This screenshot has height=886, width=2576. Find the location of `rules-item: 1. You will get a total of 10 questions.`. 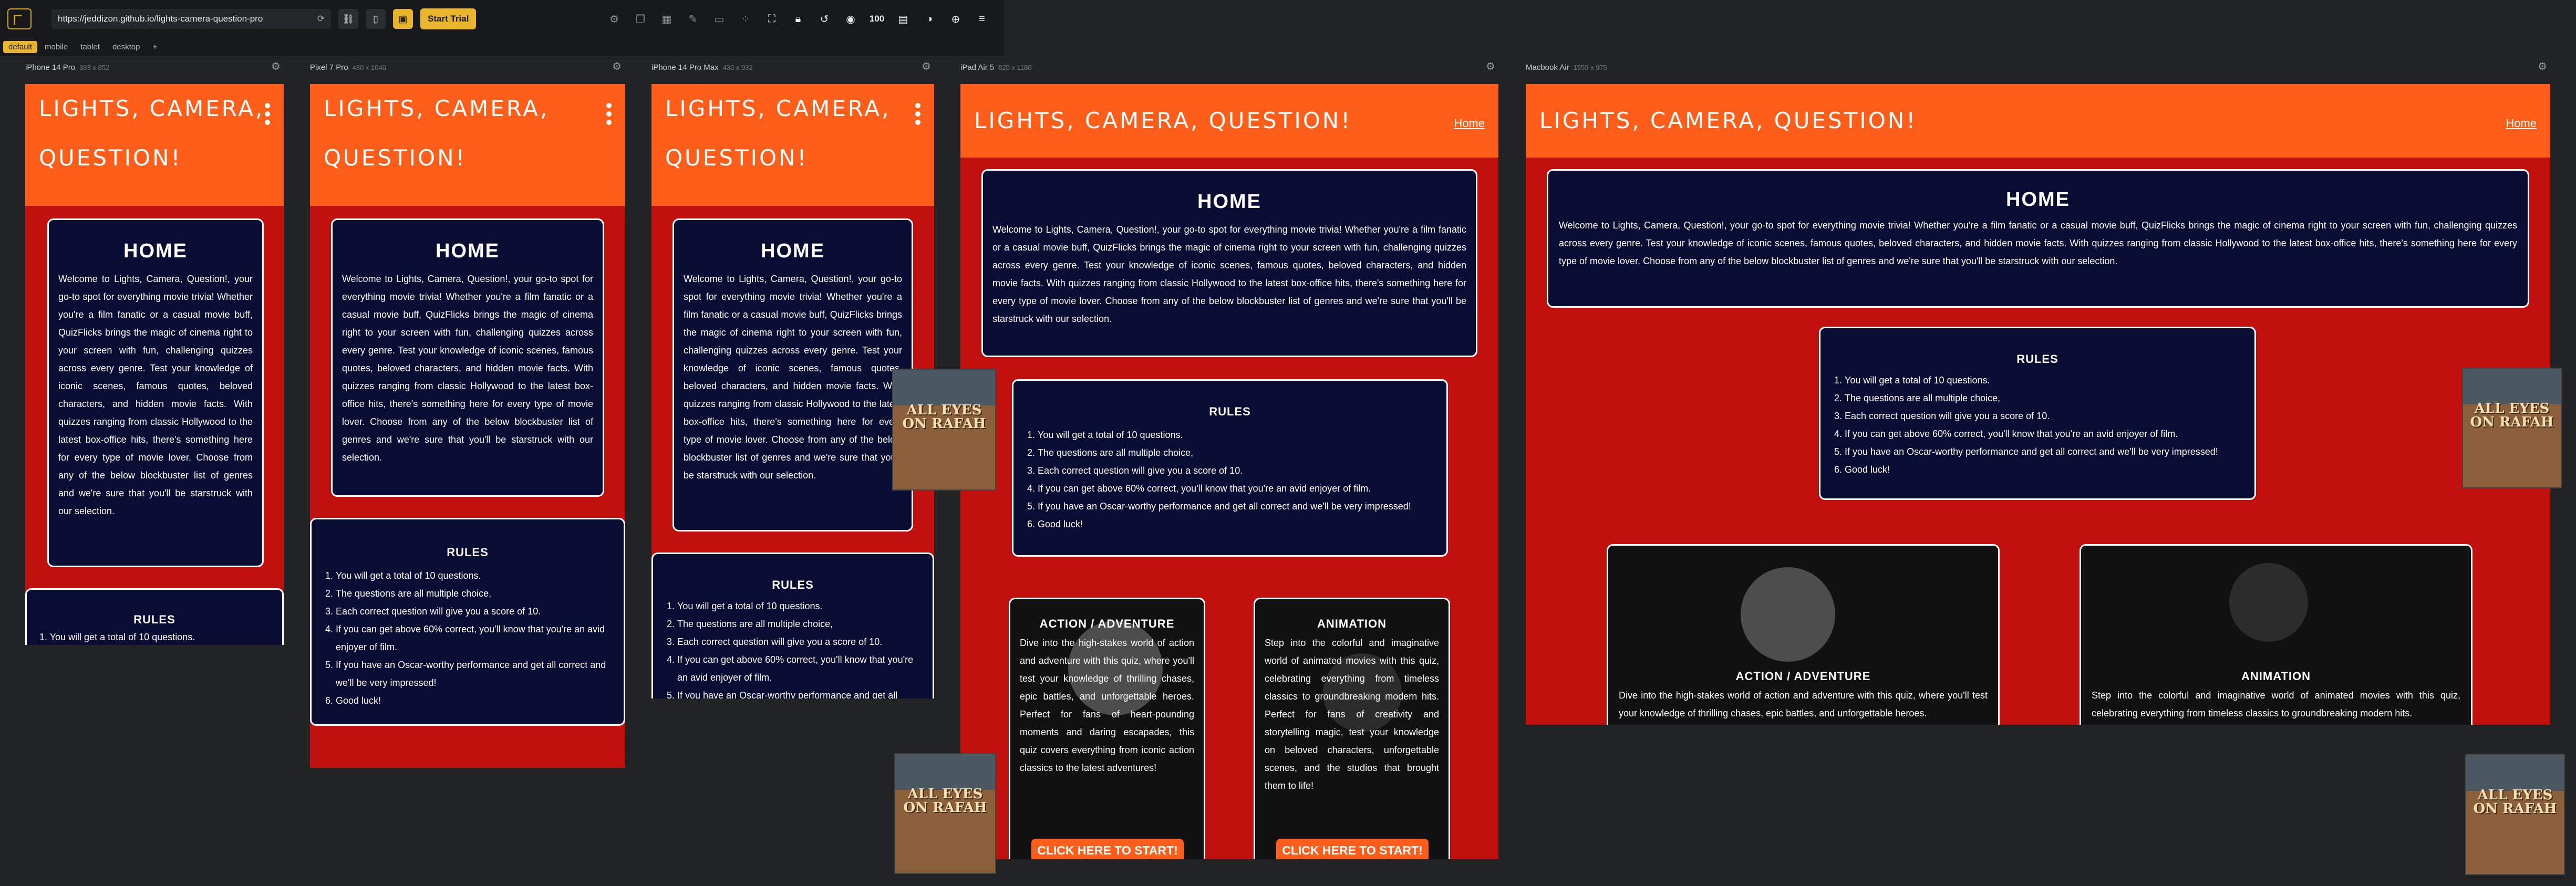

rules-item: 1. You will get a total of 10 questions. is located at coordinates (117, 637).